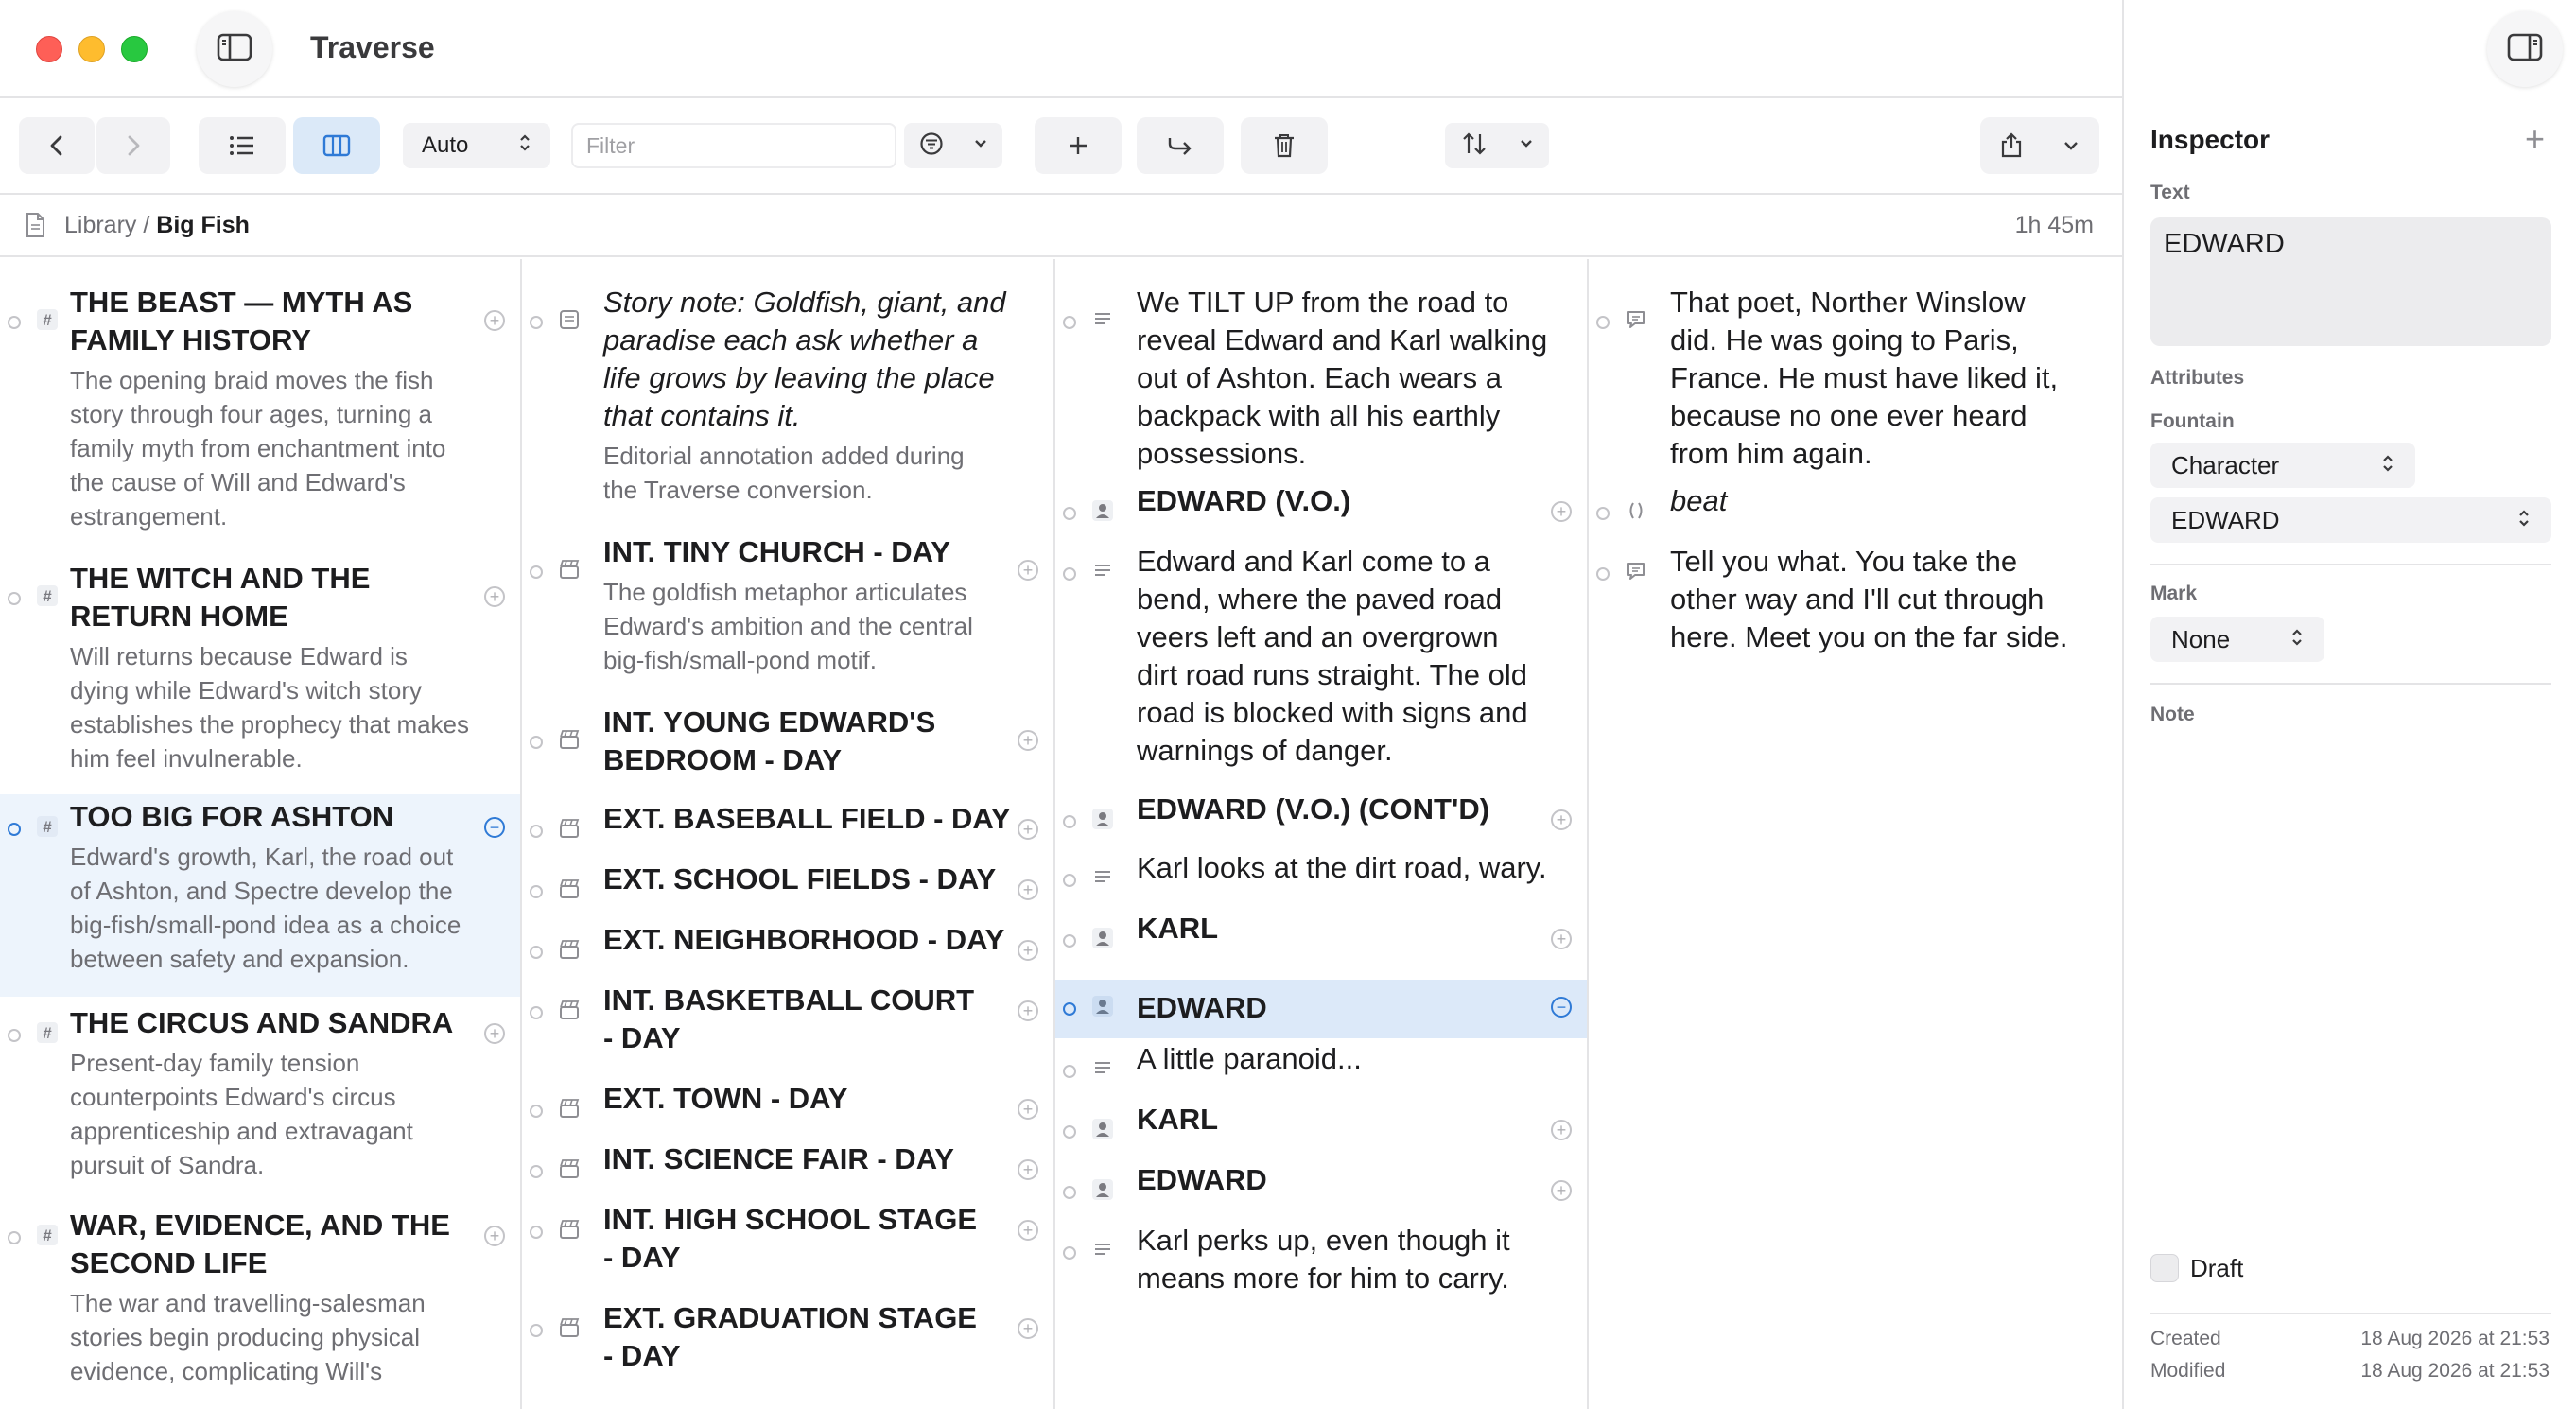  What do you see at coordinates (57, 146) in the screenshot?
I see `back-button` at bounding box center [57, 146].